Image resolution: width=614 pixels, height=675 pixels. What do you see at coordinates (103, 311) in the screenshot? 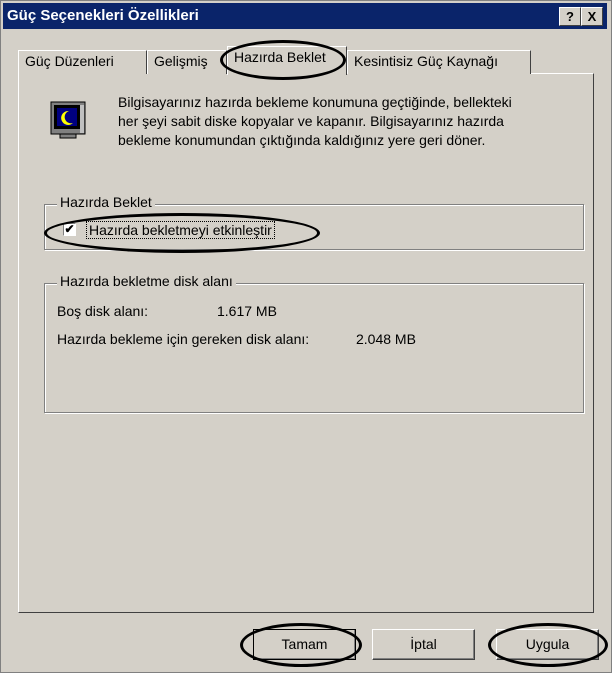
I see `free-disk-label: Boş disk alanı:` at bounding box center [103, 311].